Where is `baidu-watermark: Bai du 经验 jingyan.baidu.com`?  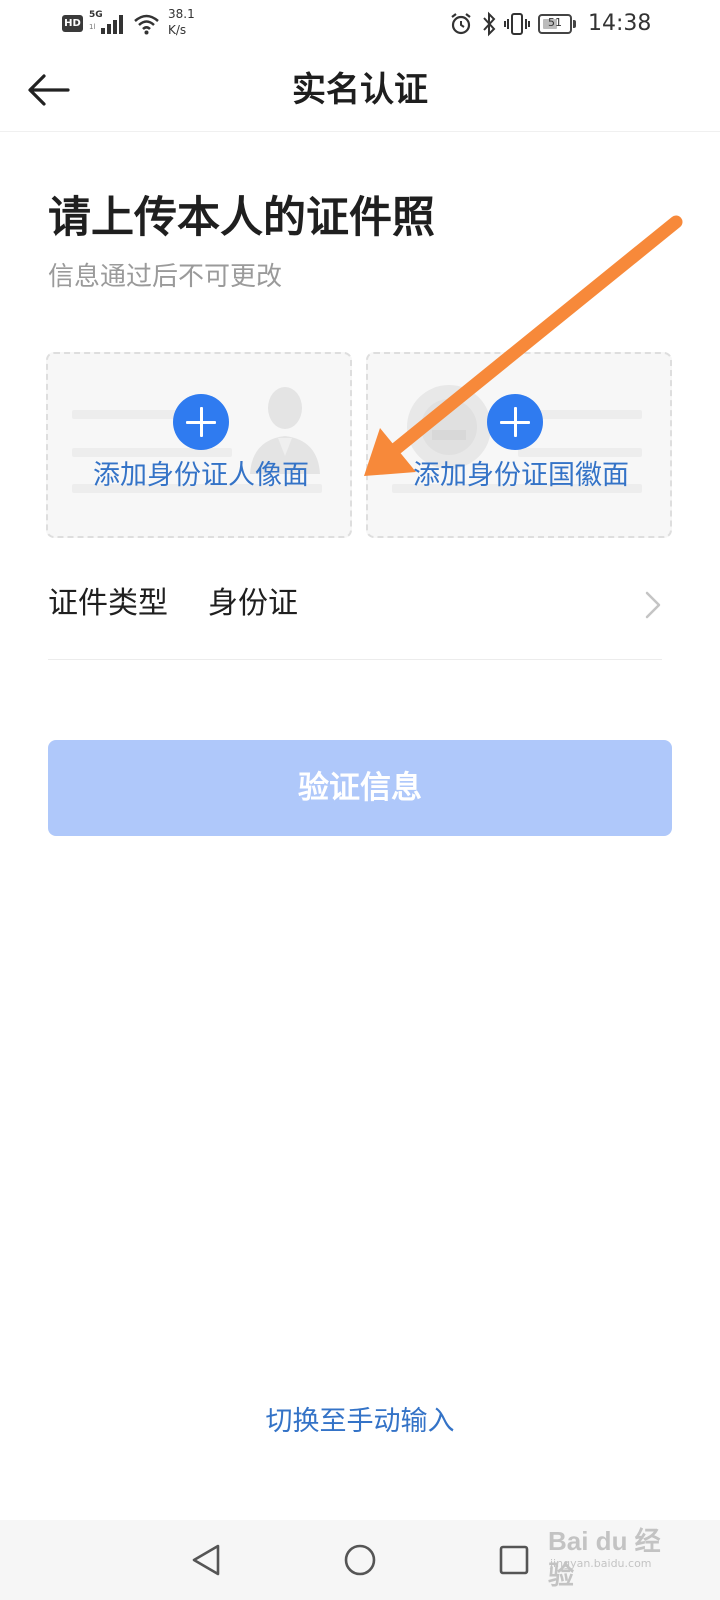
baidu-watermark: Bai du 经验 jingyan.baidu.com is located at coordinates (613, 1557).